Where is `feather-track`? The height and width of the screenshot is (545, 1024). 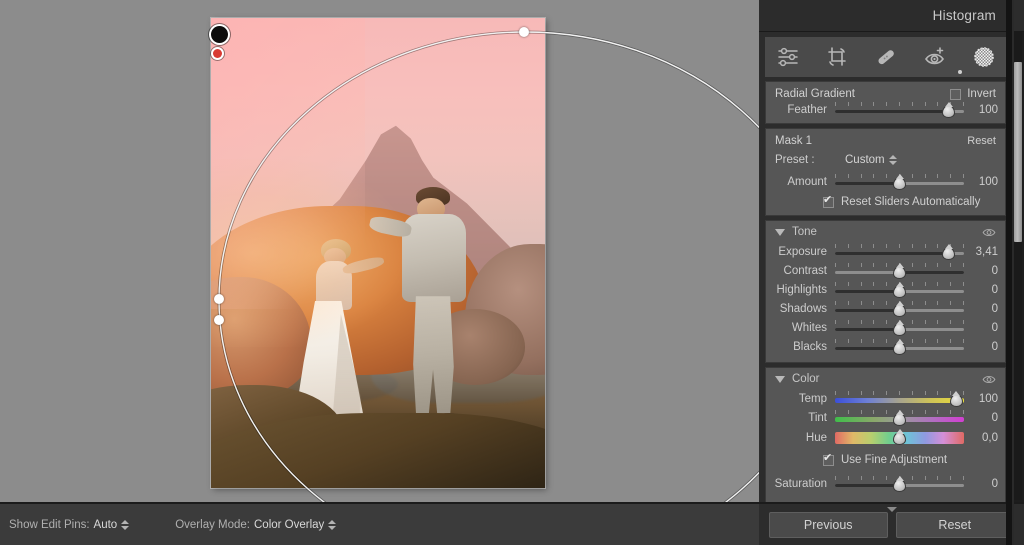 feather-track is located at coordinates (899, 110).